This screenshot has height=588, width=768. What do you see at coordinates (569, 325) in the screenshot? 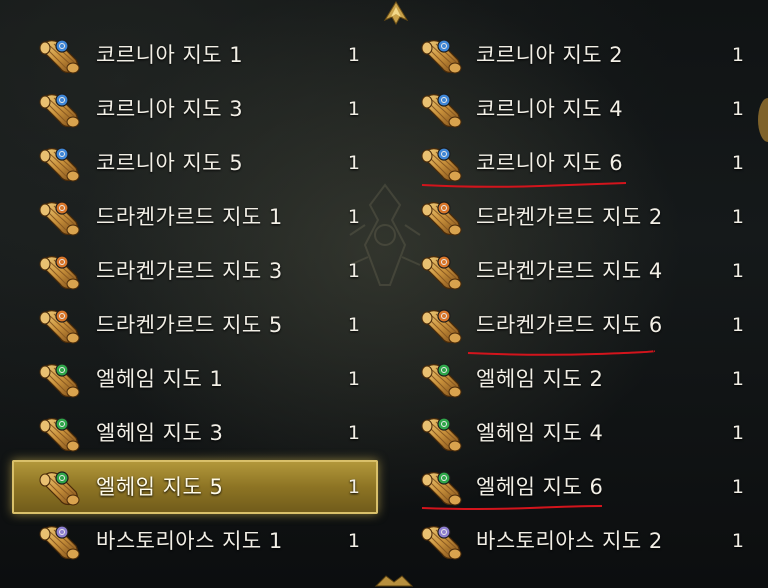
I see `item-name: 드라켄가르드 지도 6` at bounding box center [569, 325].